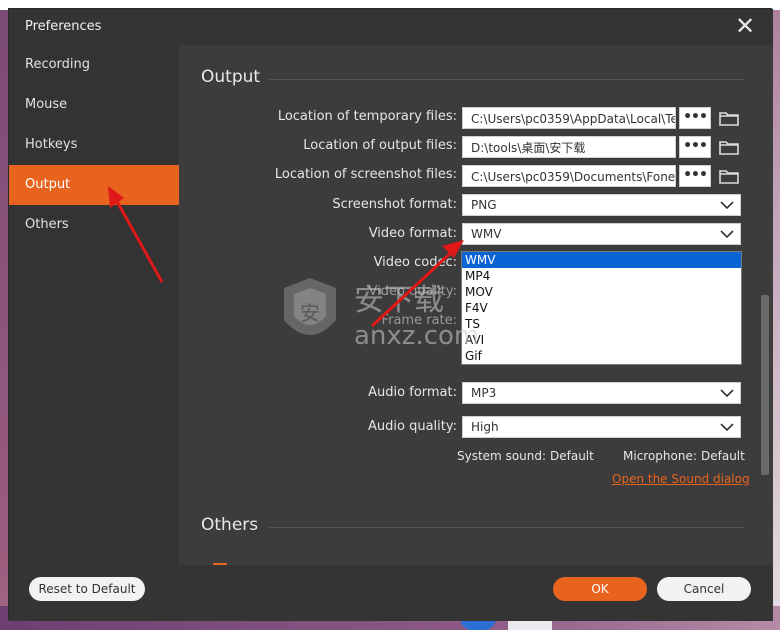 The width and height of the screenshot is (780, 630). Describe the element at coordinates (484, 393) in the screenshot. I see `audio-format-value: MP3` at that location.